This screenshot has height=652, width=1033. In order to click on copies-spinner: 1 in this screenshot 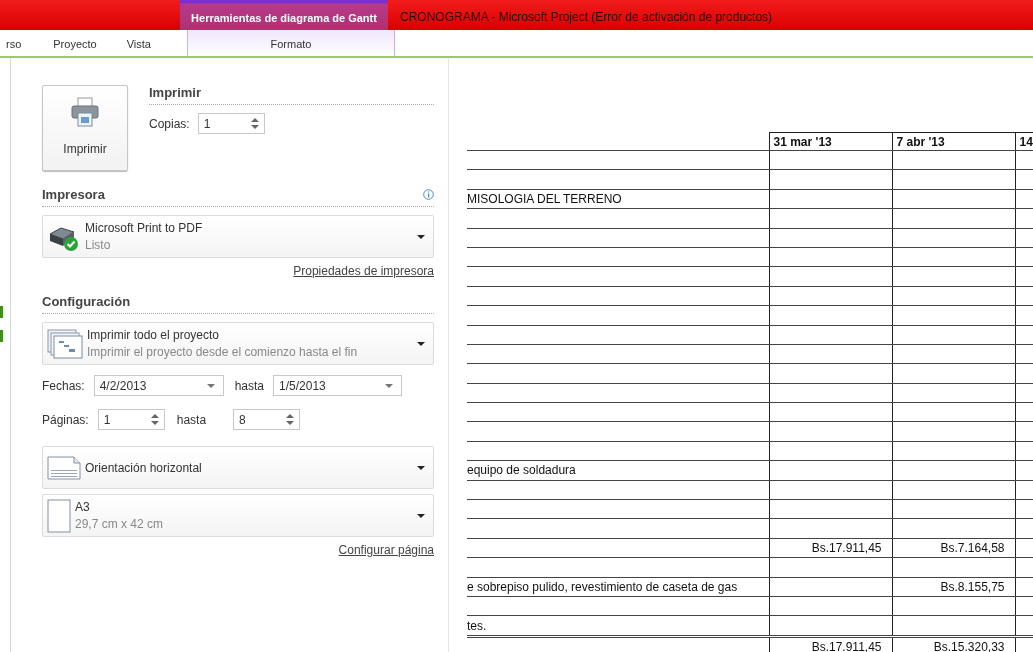, I will do `click(231, 123)`.